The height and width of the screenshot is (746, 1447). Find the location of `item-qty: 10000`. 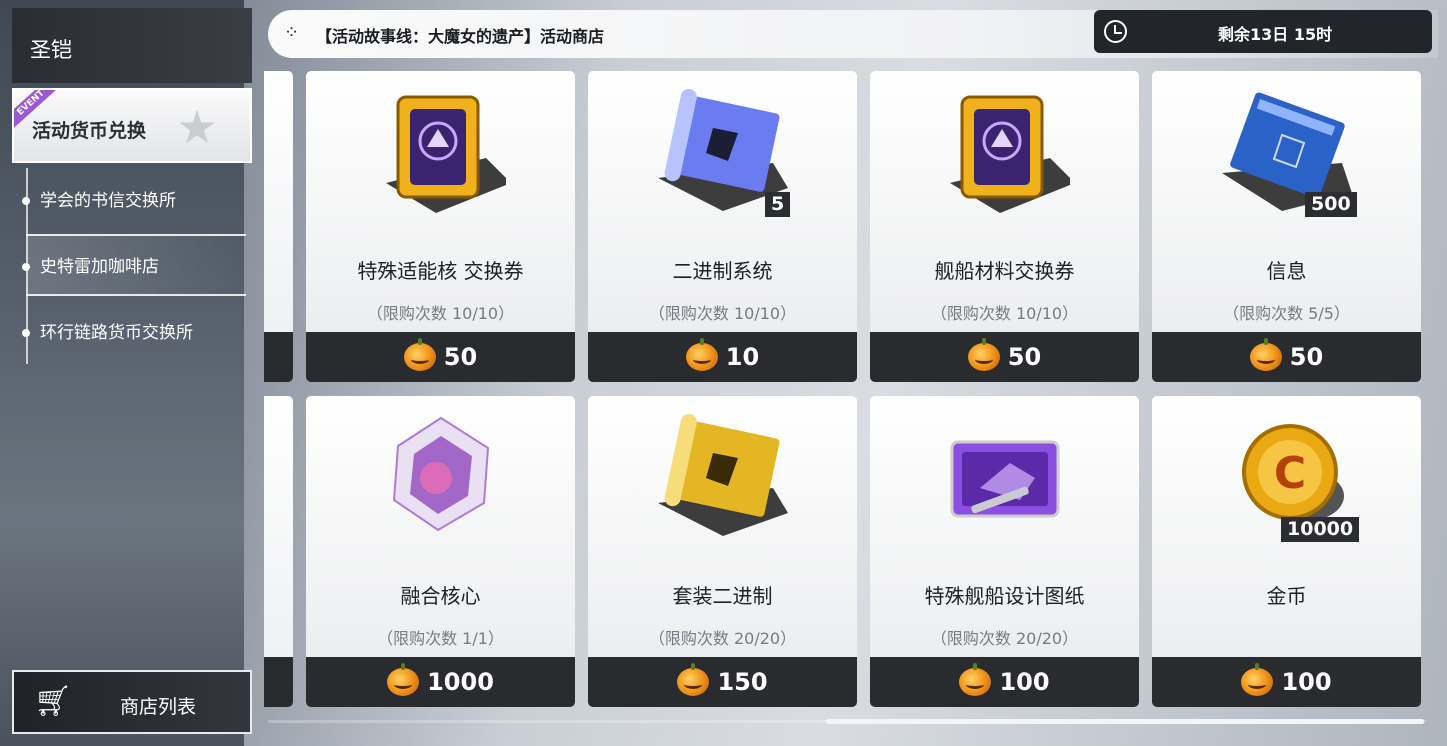

item-qty: 10000 is located at coordinates (1320, 529).